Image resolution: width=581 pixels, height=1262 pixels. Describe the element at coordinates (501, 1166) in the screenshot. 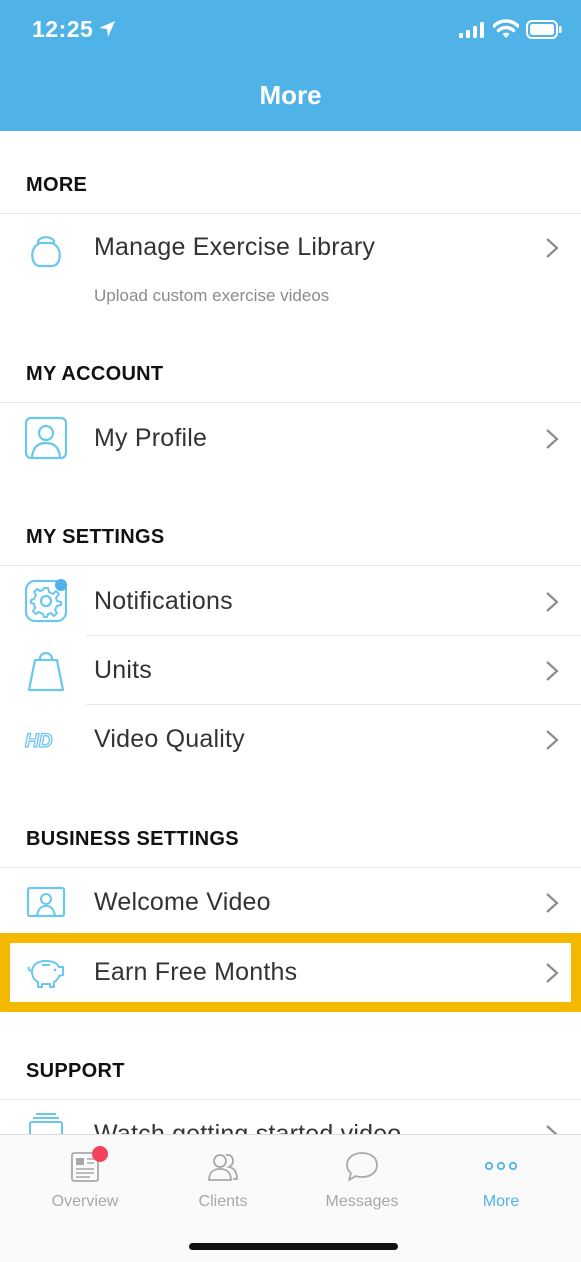

I see `more-dots-icon` at that location.